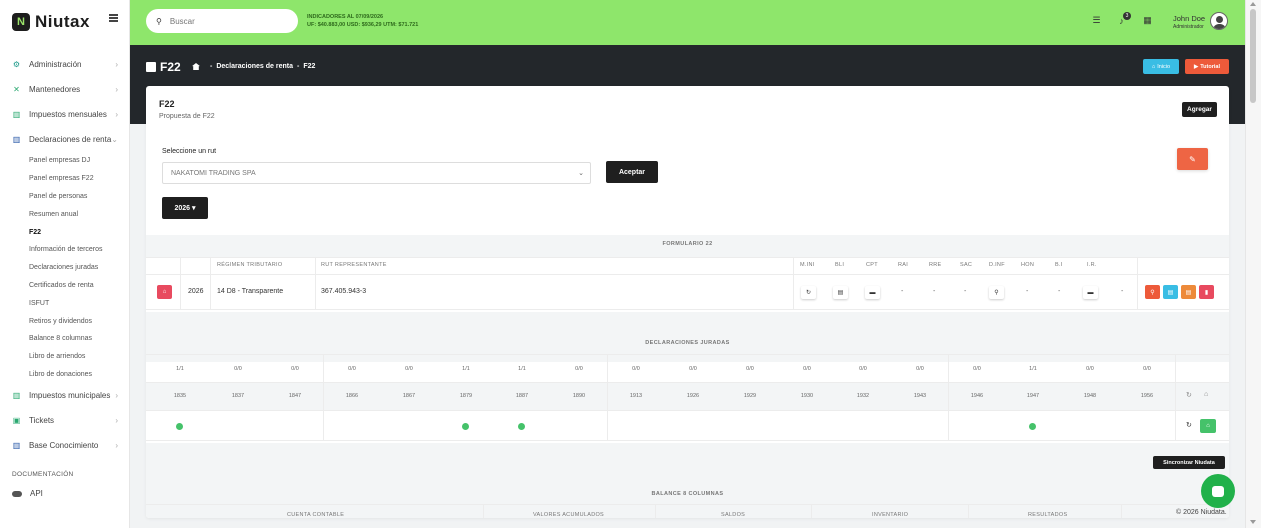 The image size is (1261, 528). What do you see at coordinates (116, 421) in the screenshot?
I see `chevron-right-icon: ›` at bounding box center [116, 421].